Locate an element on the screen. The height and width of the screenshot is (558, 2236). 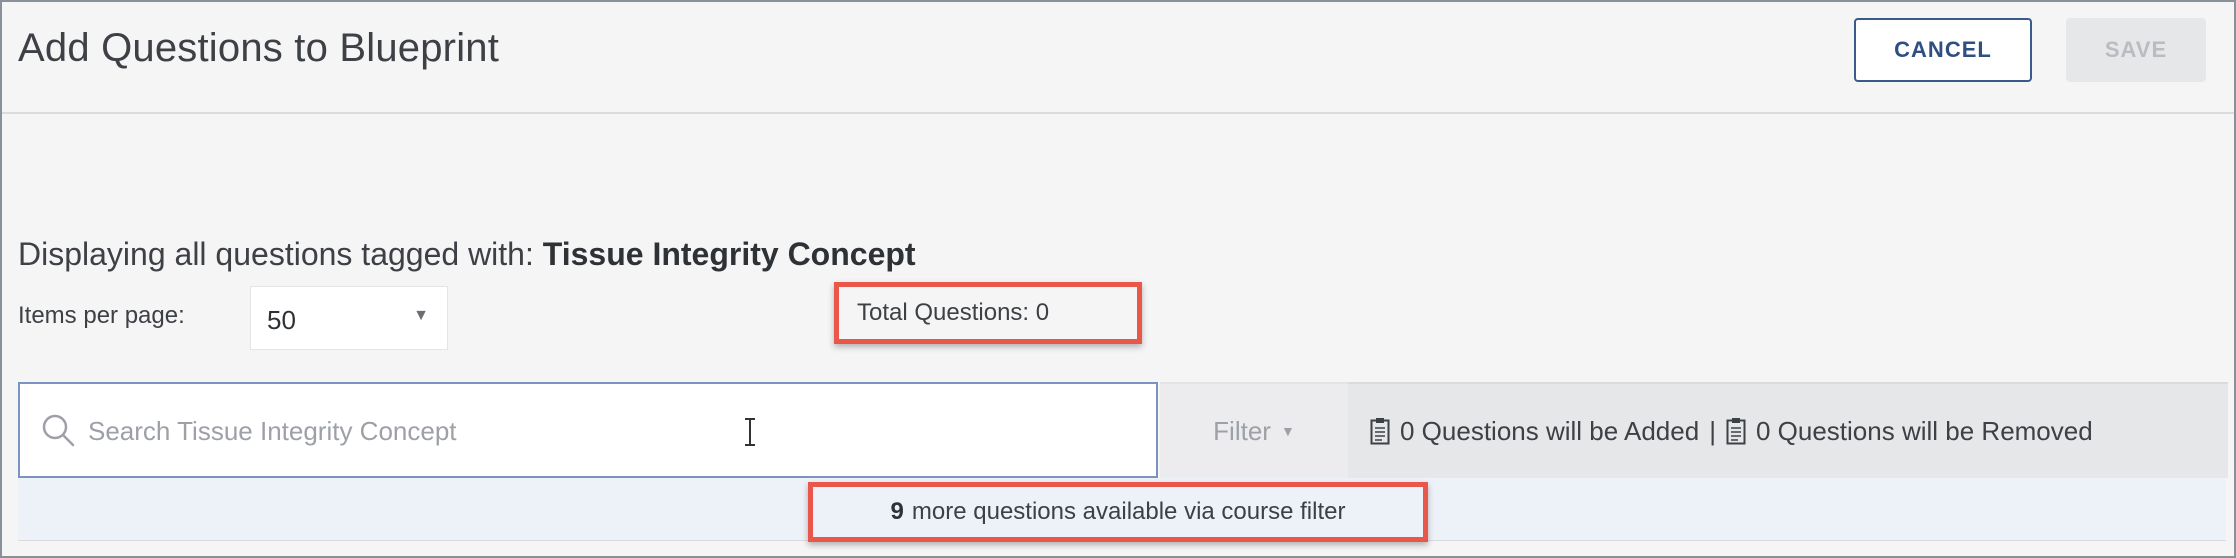
items-per-page-select: 50 ▼ is located at coordinates (349, 318).